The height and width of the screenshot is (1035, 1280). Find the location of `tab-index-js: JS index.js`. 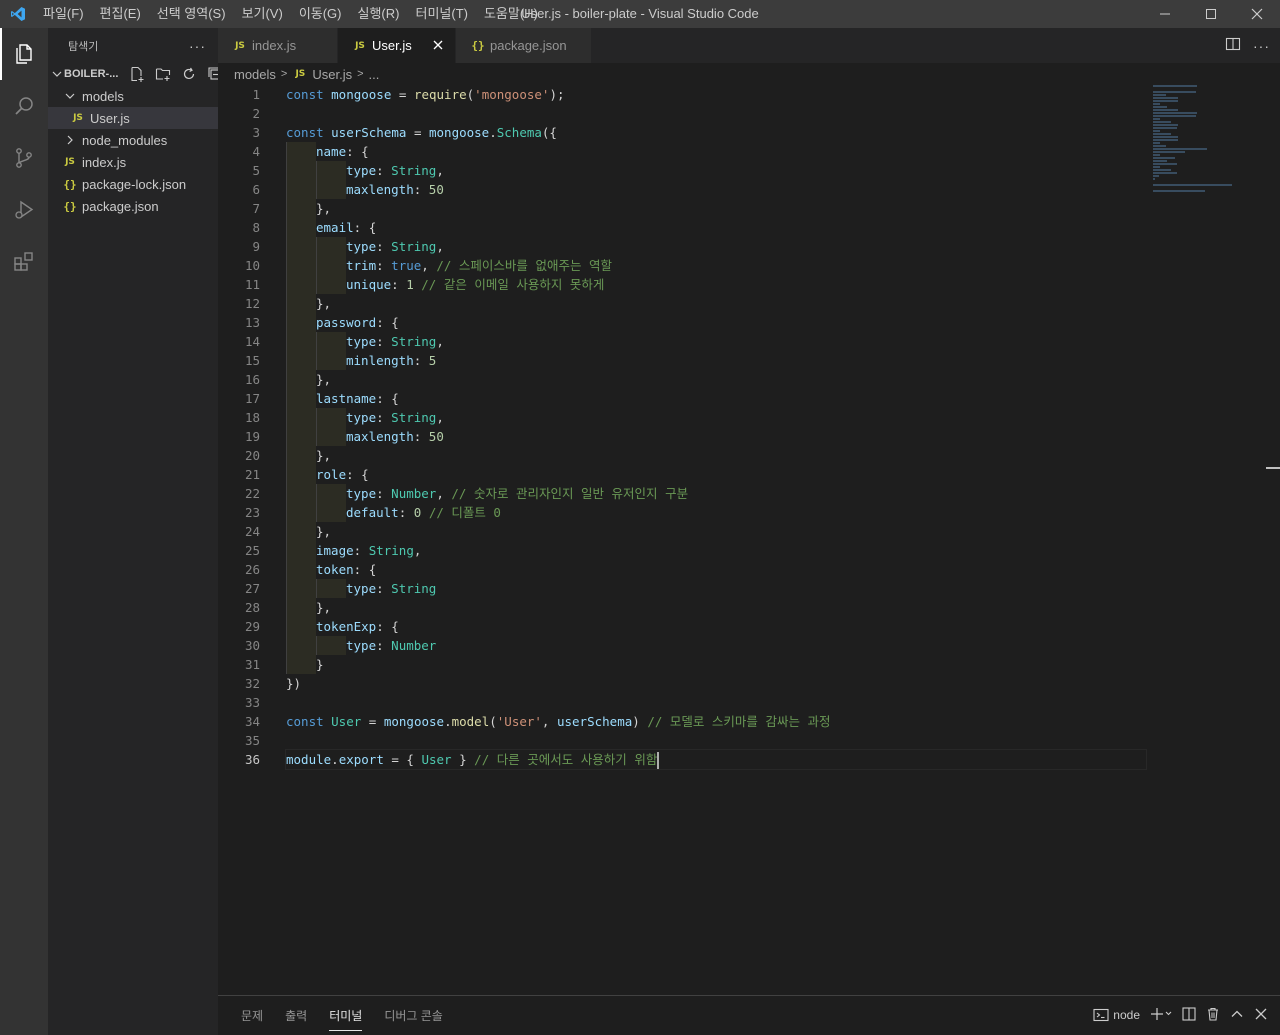

tab-index-js: JS index.js is located at coordinates (278, 45).